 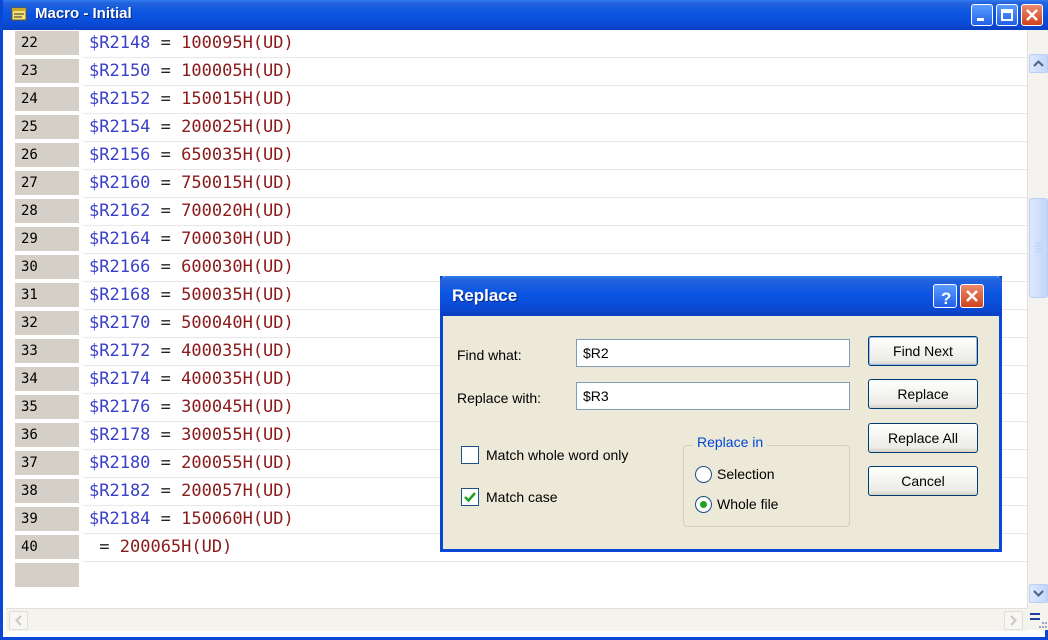 What do you see at coordinates (713, 353) in the screenshot?
I see `find-what-input: $R2` at bounding box center [713, 353].